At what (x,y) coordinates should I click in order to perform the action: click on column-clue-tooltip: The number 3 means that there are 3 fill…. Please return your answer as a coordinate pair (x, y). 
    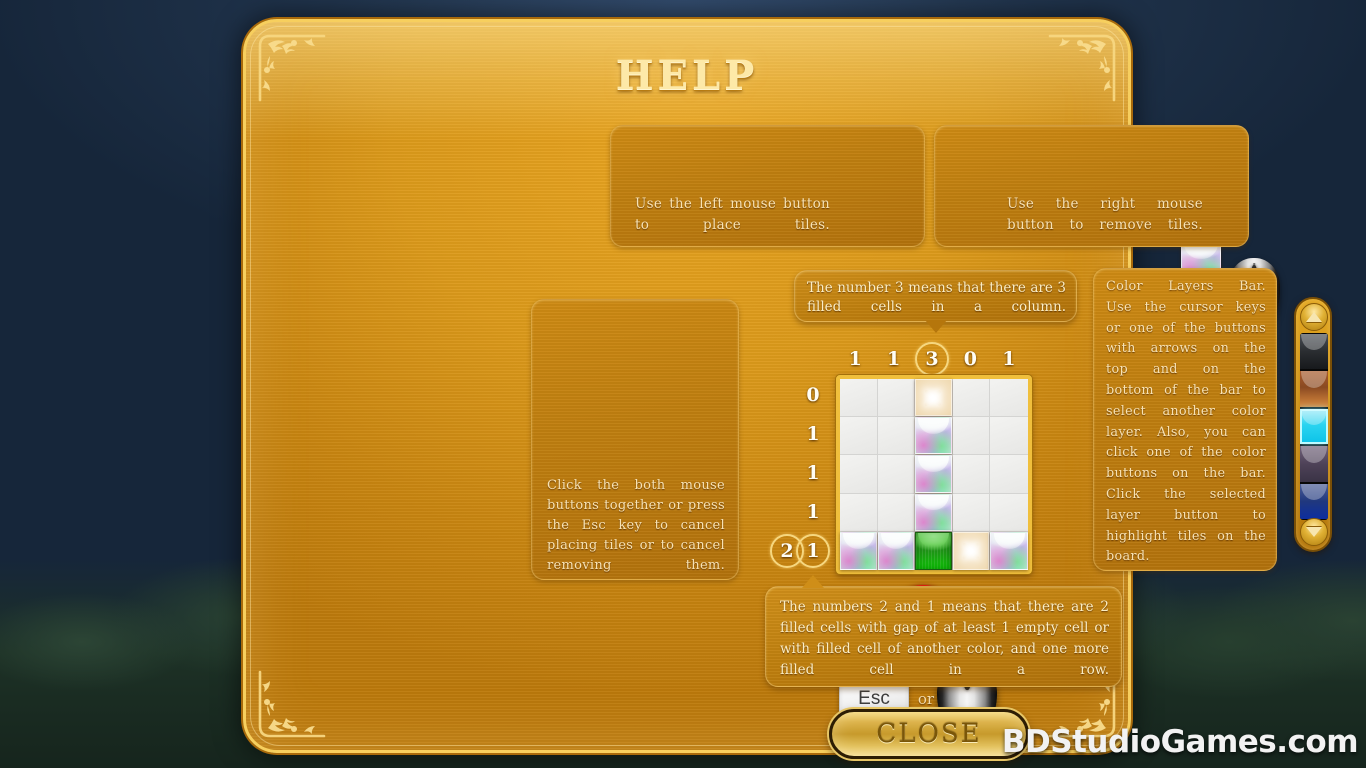
    Looking at the image, I should click on (935, 301).